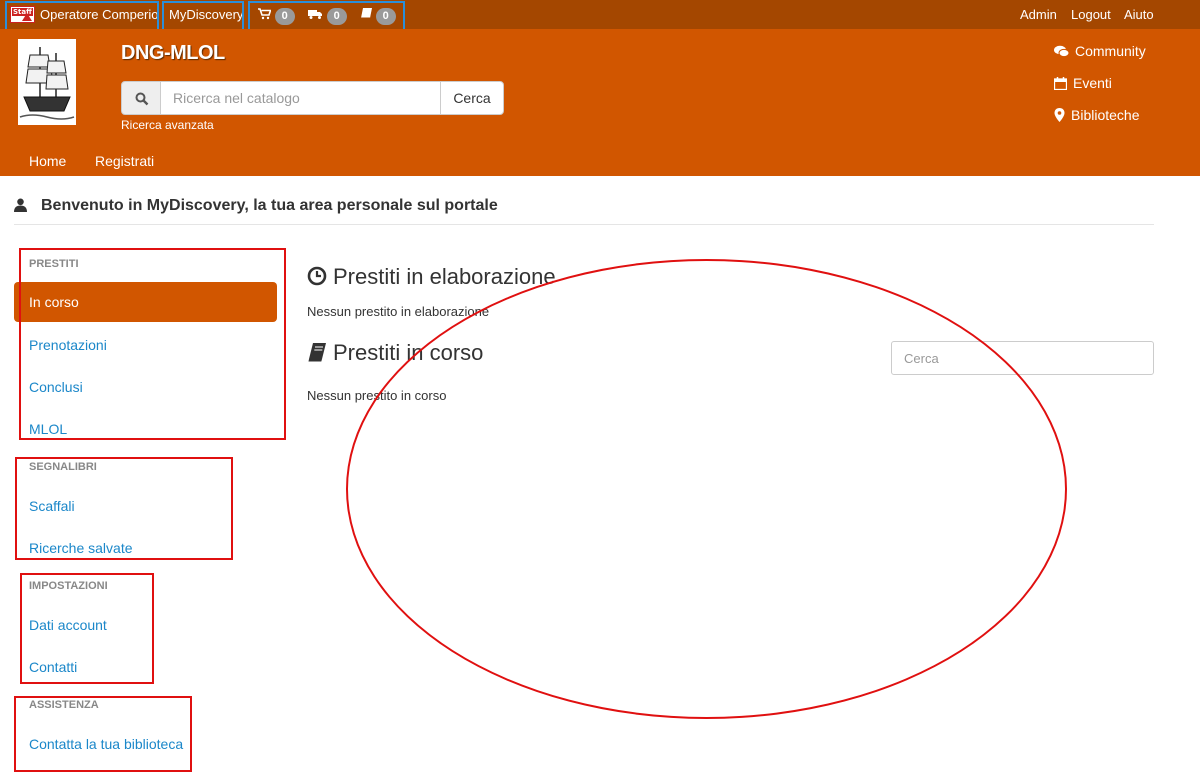  Describe the element at coordinates (377, 395) in the screenshot. I see `current-empty-message: Nessun prestito in corso` at that location.